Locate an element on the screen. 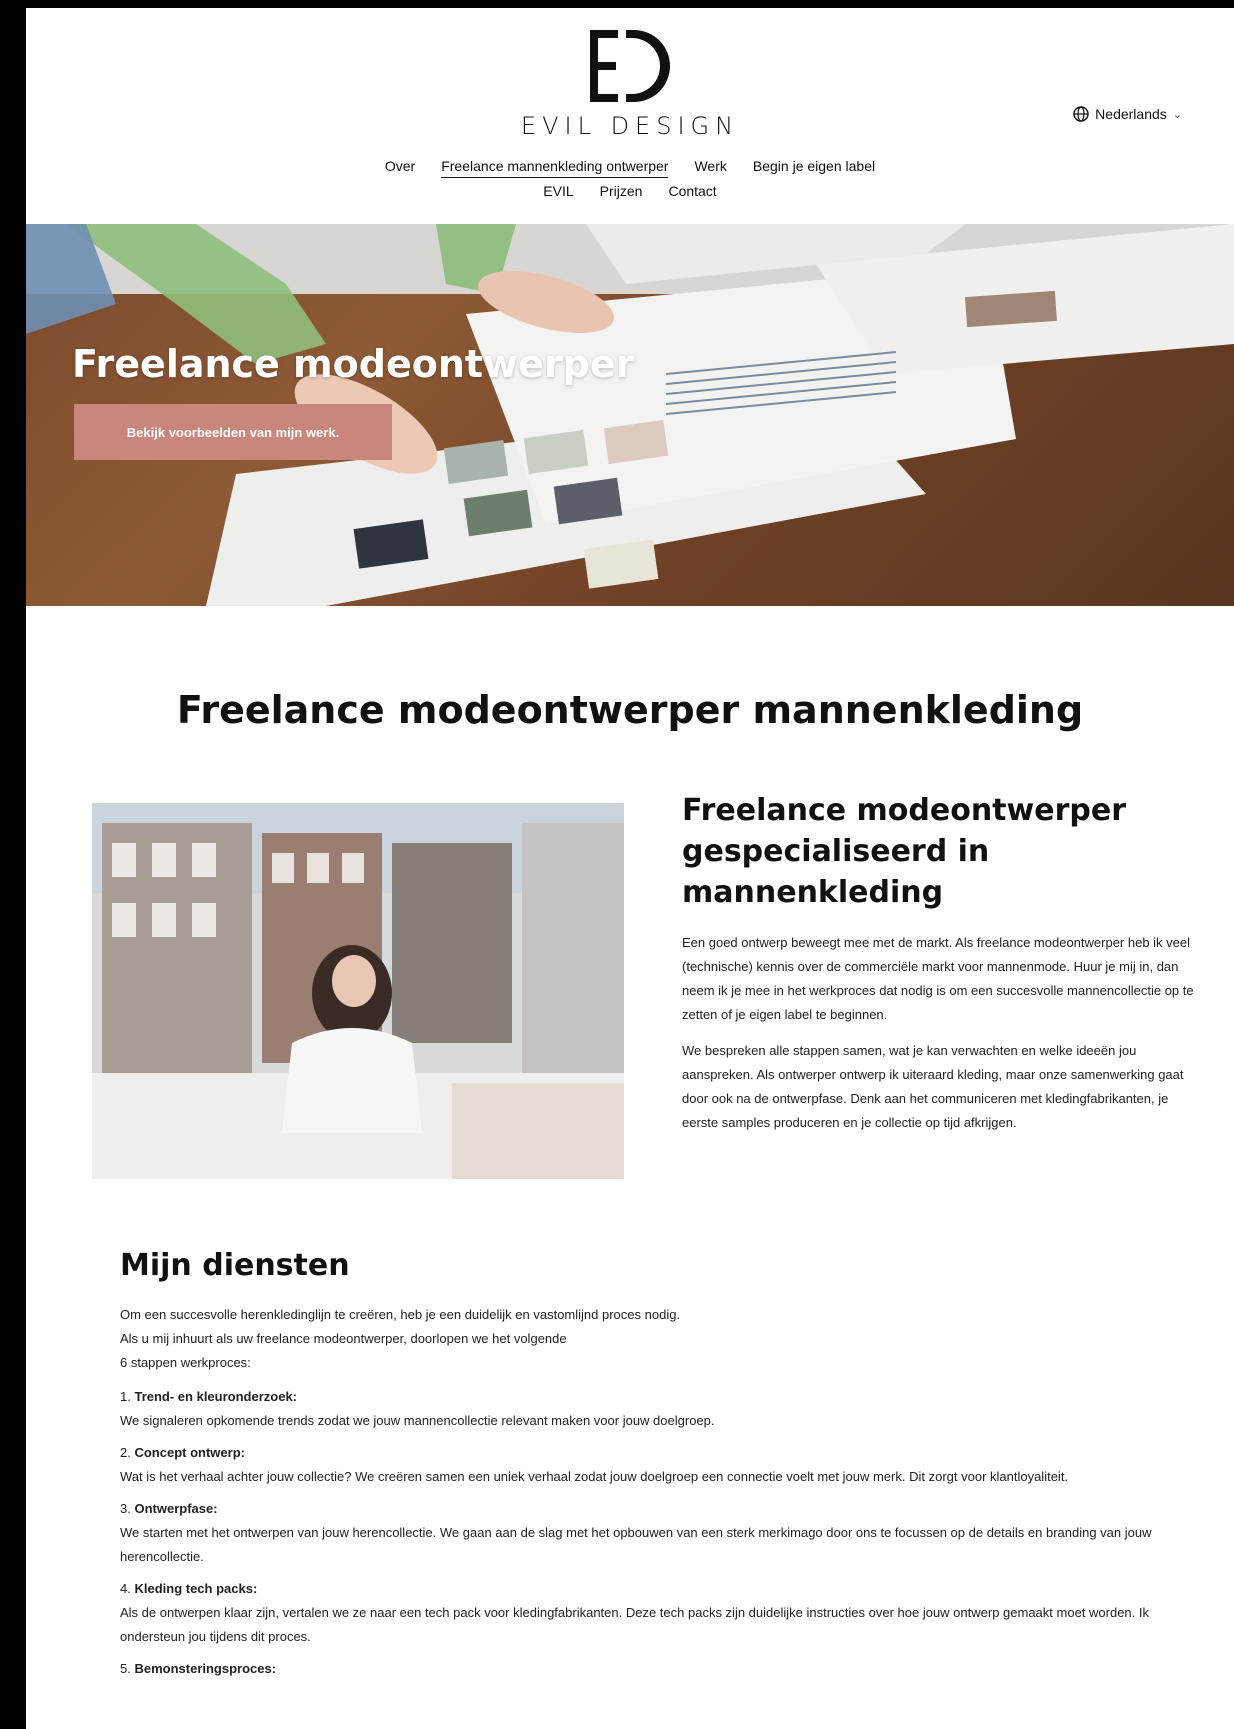  step-number: 5. is located at coordinates (125, 1668).